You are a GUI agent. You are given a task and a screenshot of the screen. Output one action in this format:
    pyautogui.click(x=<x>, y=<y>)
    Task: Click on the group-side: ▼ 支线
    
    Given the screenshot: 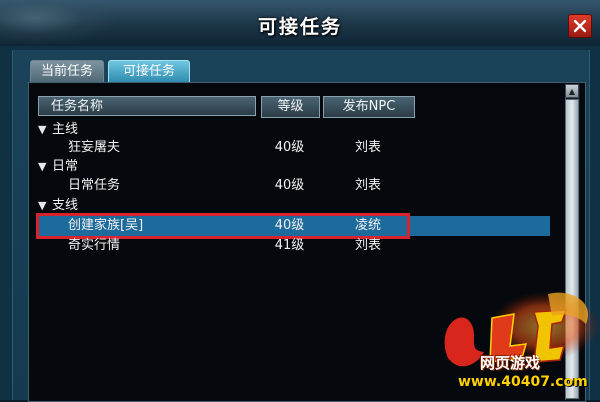 What is the action you would take?
    pyautogui.click(x=294, y=206)
    